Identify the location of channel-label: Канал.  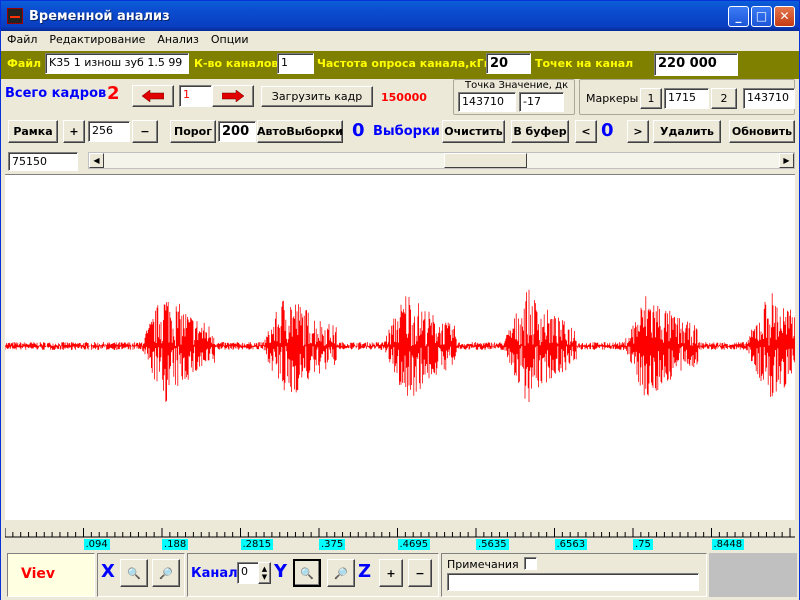
(214, 573).